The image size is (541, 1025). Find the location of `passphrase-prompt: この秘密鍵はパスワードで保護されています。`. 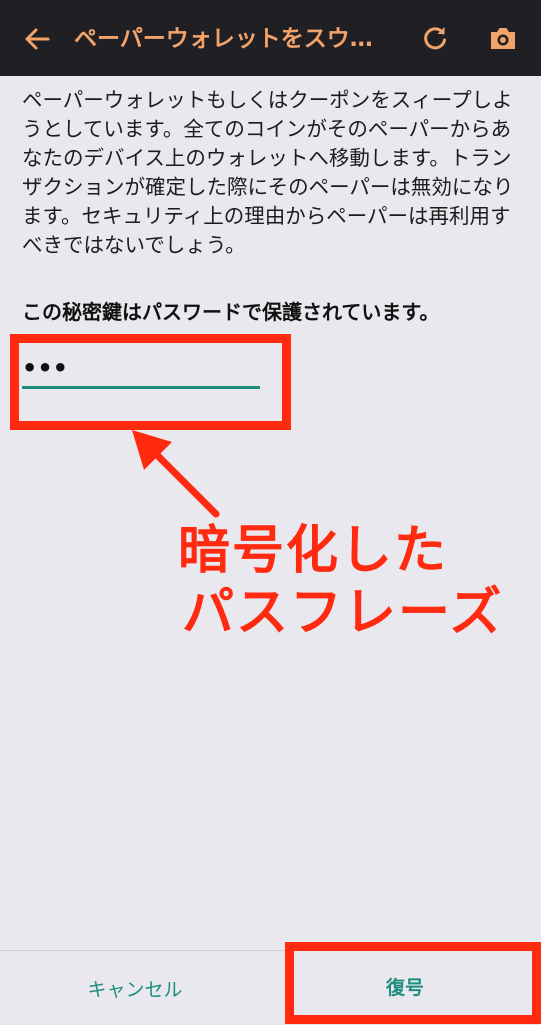

passphrase-prompt: この秘密鍵はパスワードで保護されています。 is located at coordinates (231, 312).